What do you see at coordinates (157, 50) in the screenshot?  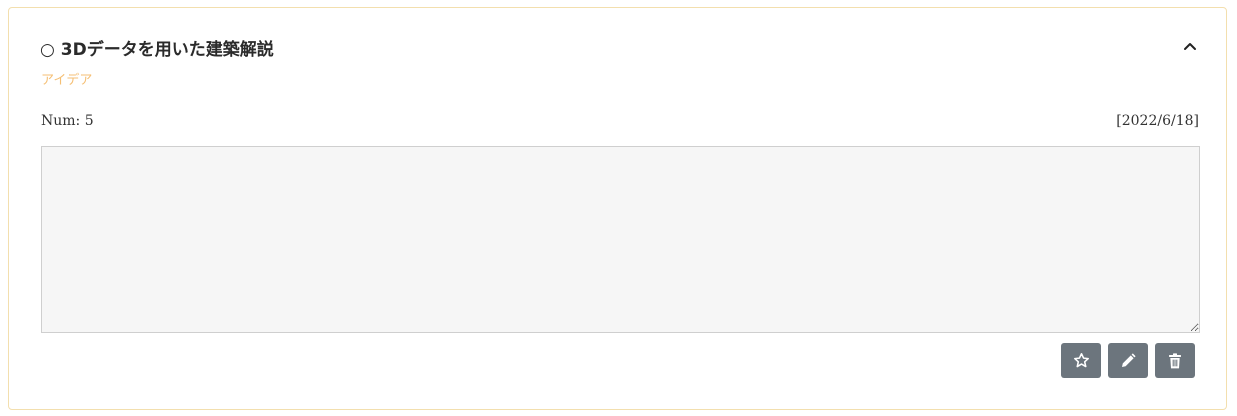 I see `card-title: ○ 3Dデータを用いた建築解説` at bounding box center [157, 50].